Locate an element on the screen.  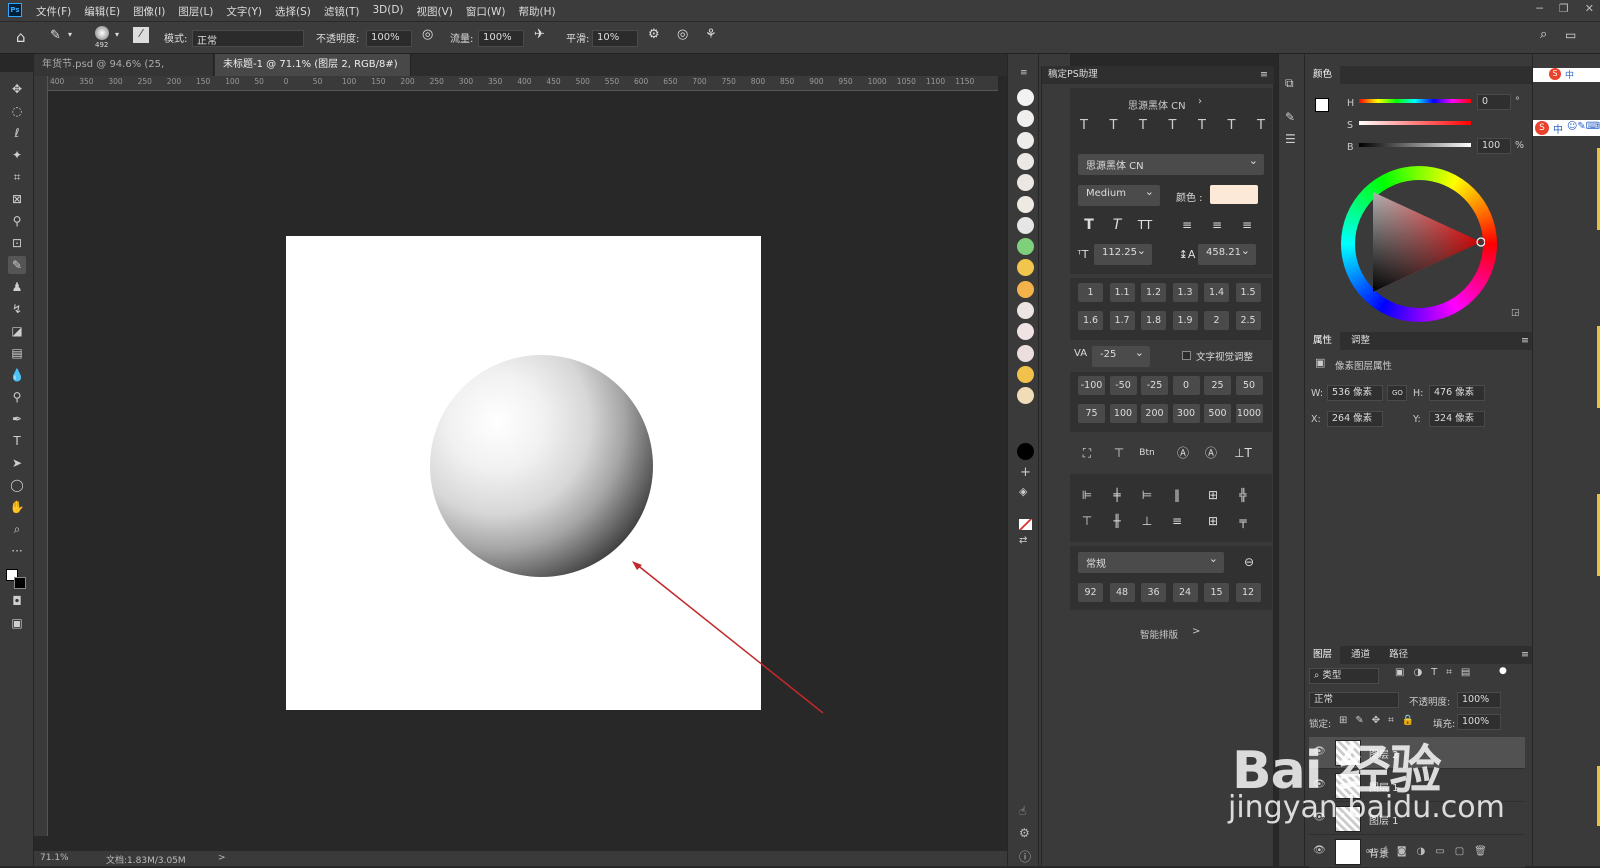
y-input: 324 像素 is located at coordinates (1457, 419).